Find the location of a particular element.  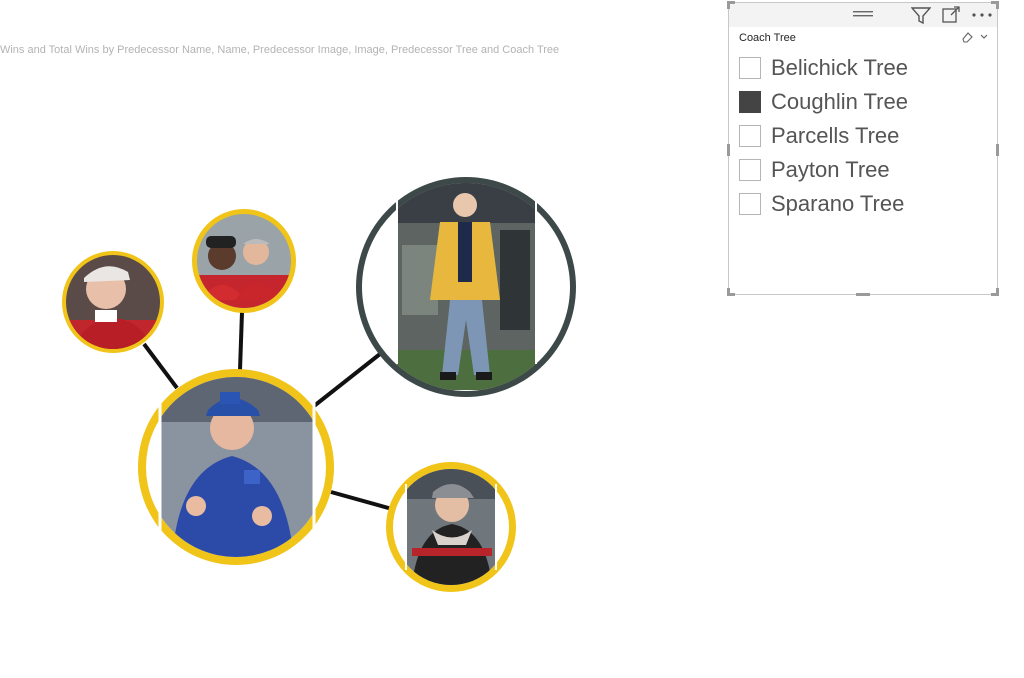

edge-coughlin-two-coaches is located at coordinates (241, 341).